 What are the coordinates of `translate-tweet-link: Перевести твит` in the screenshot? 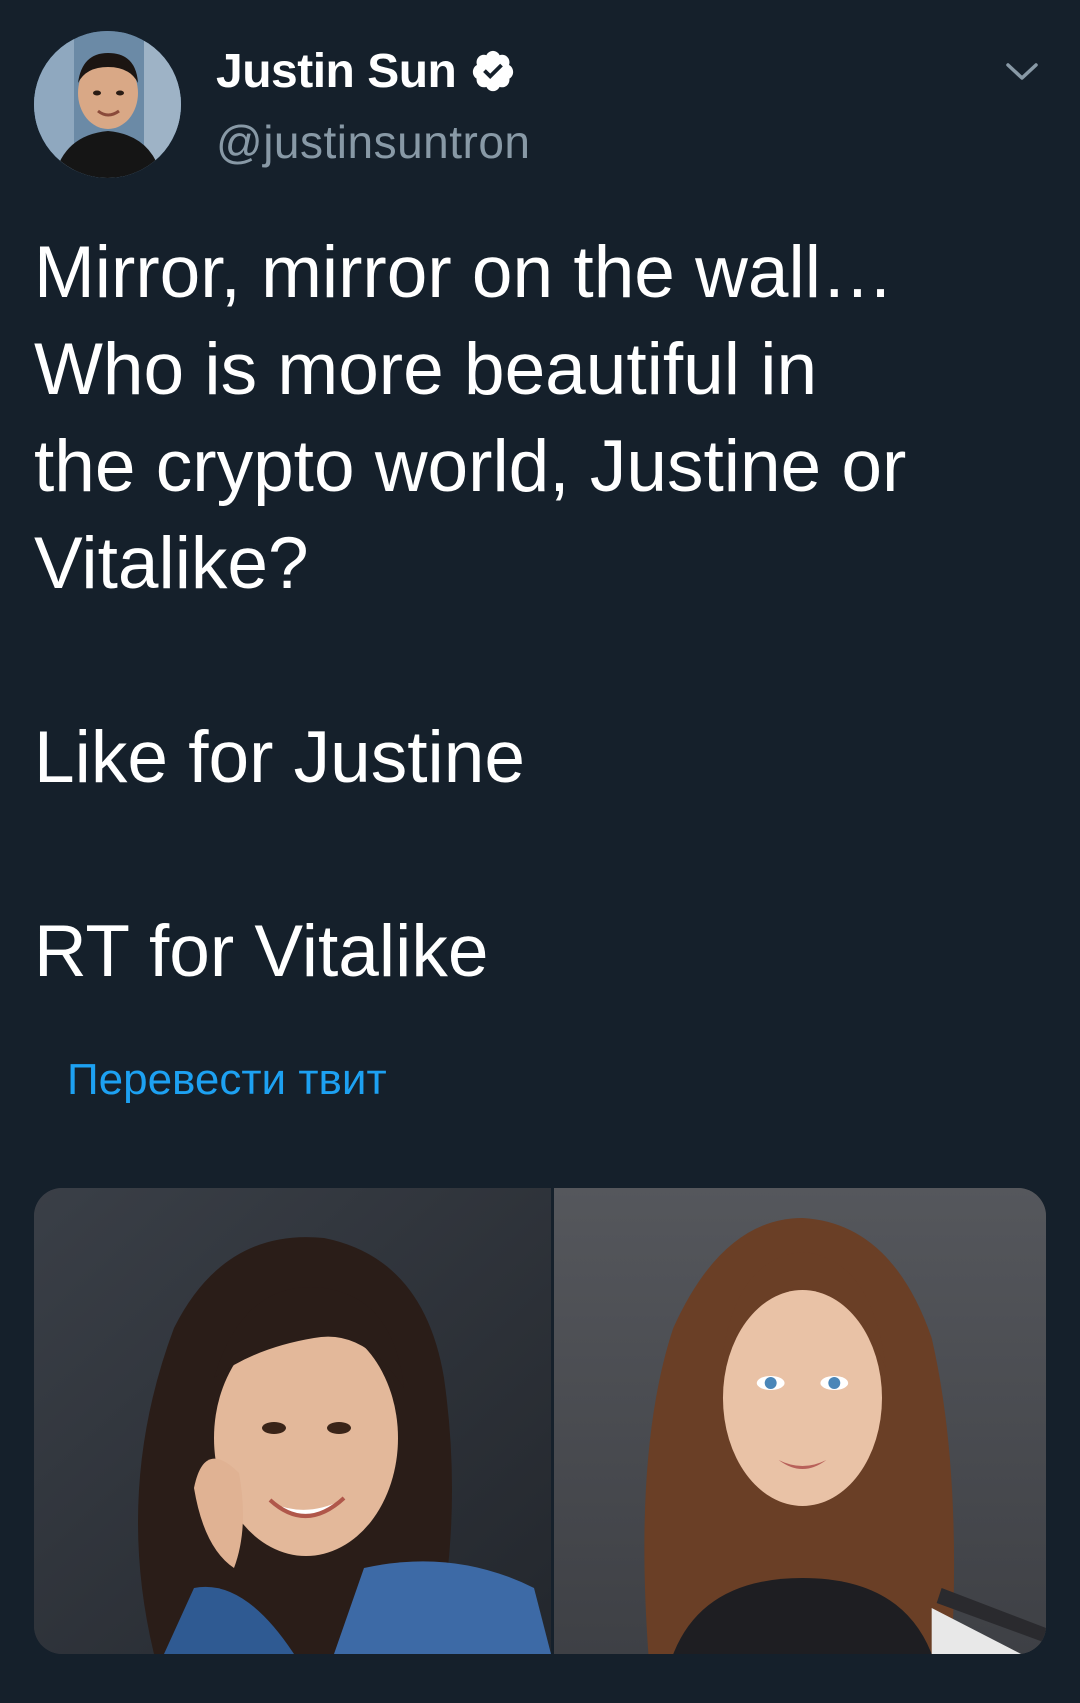 It's located at (227, 1080).